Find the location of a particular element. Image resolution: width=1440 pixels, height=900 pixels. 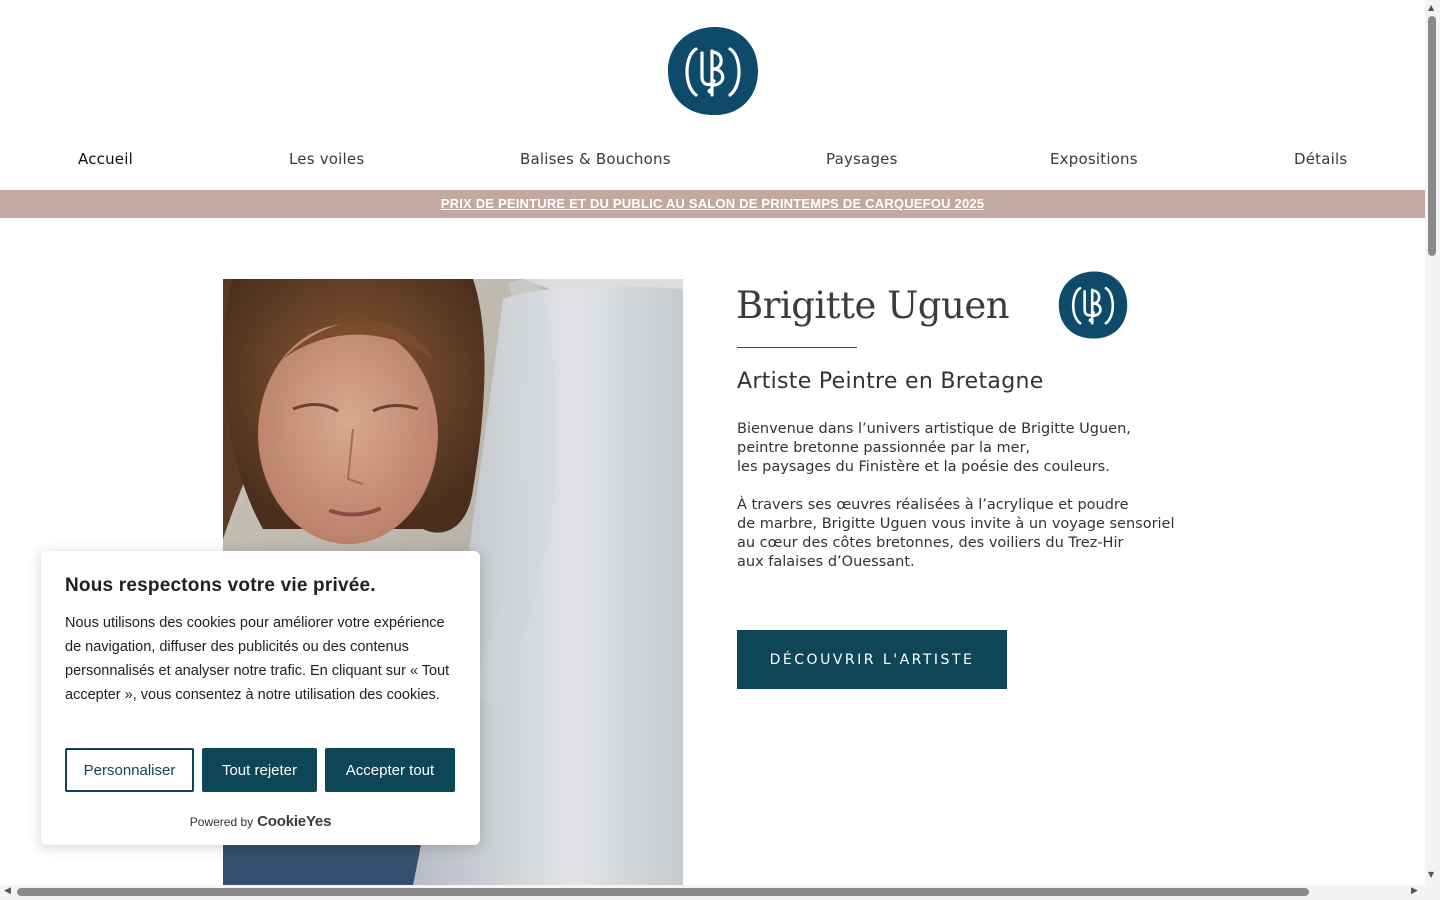

vertical-scroll-thumb is located at coordinates (1432, 136).